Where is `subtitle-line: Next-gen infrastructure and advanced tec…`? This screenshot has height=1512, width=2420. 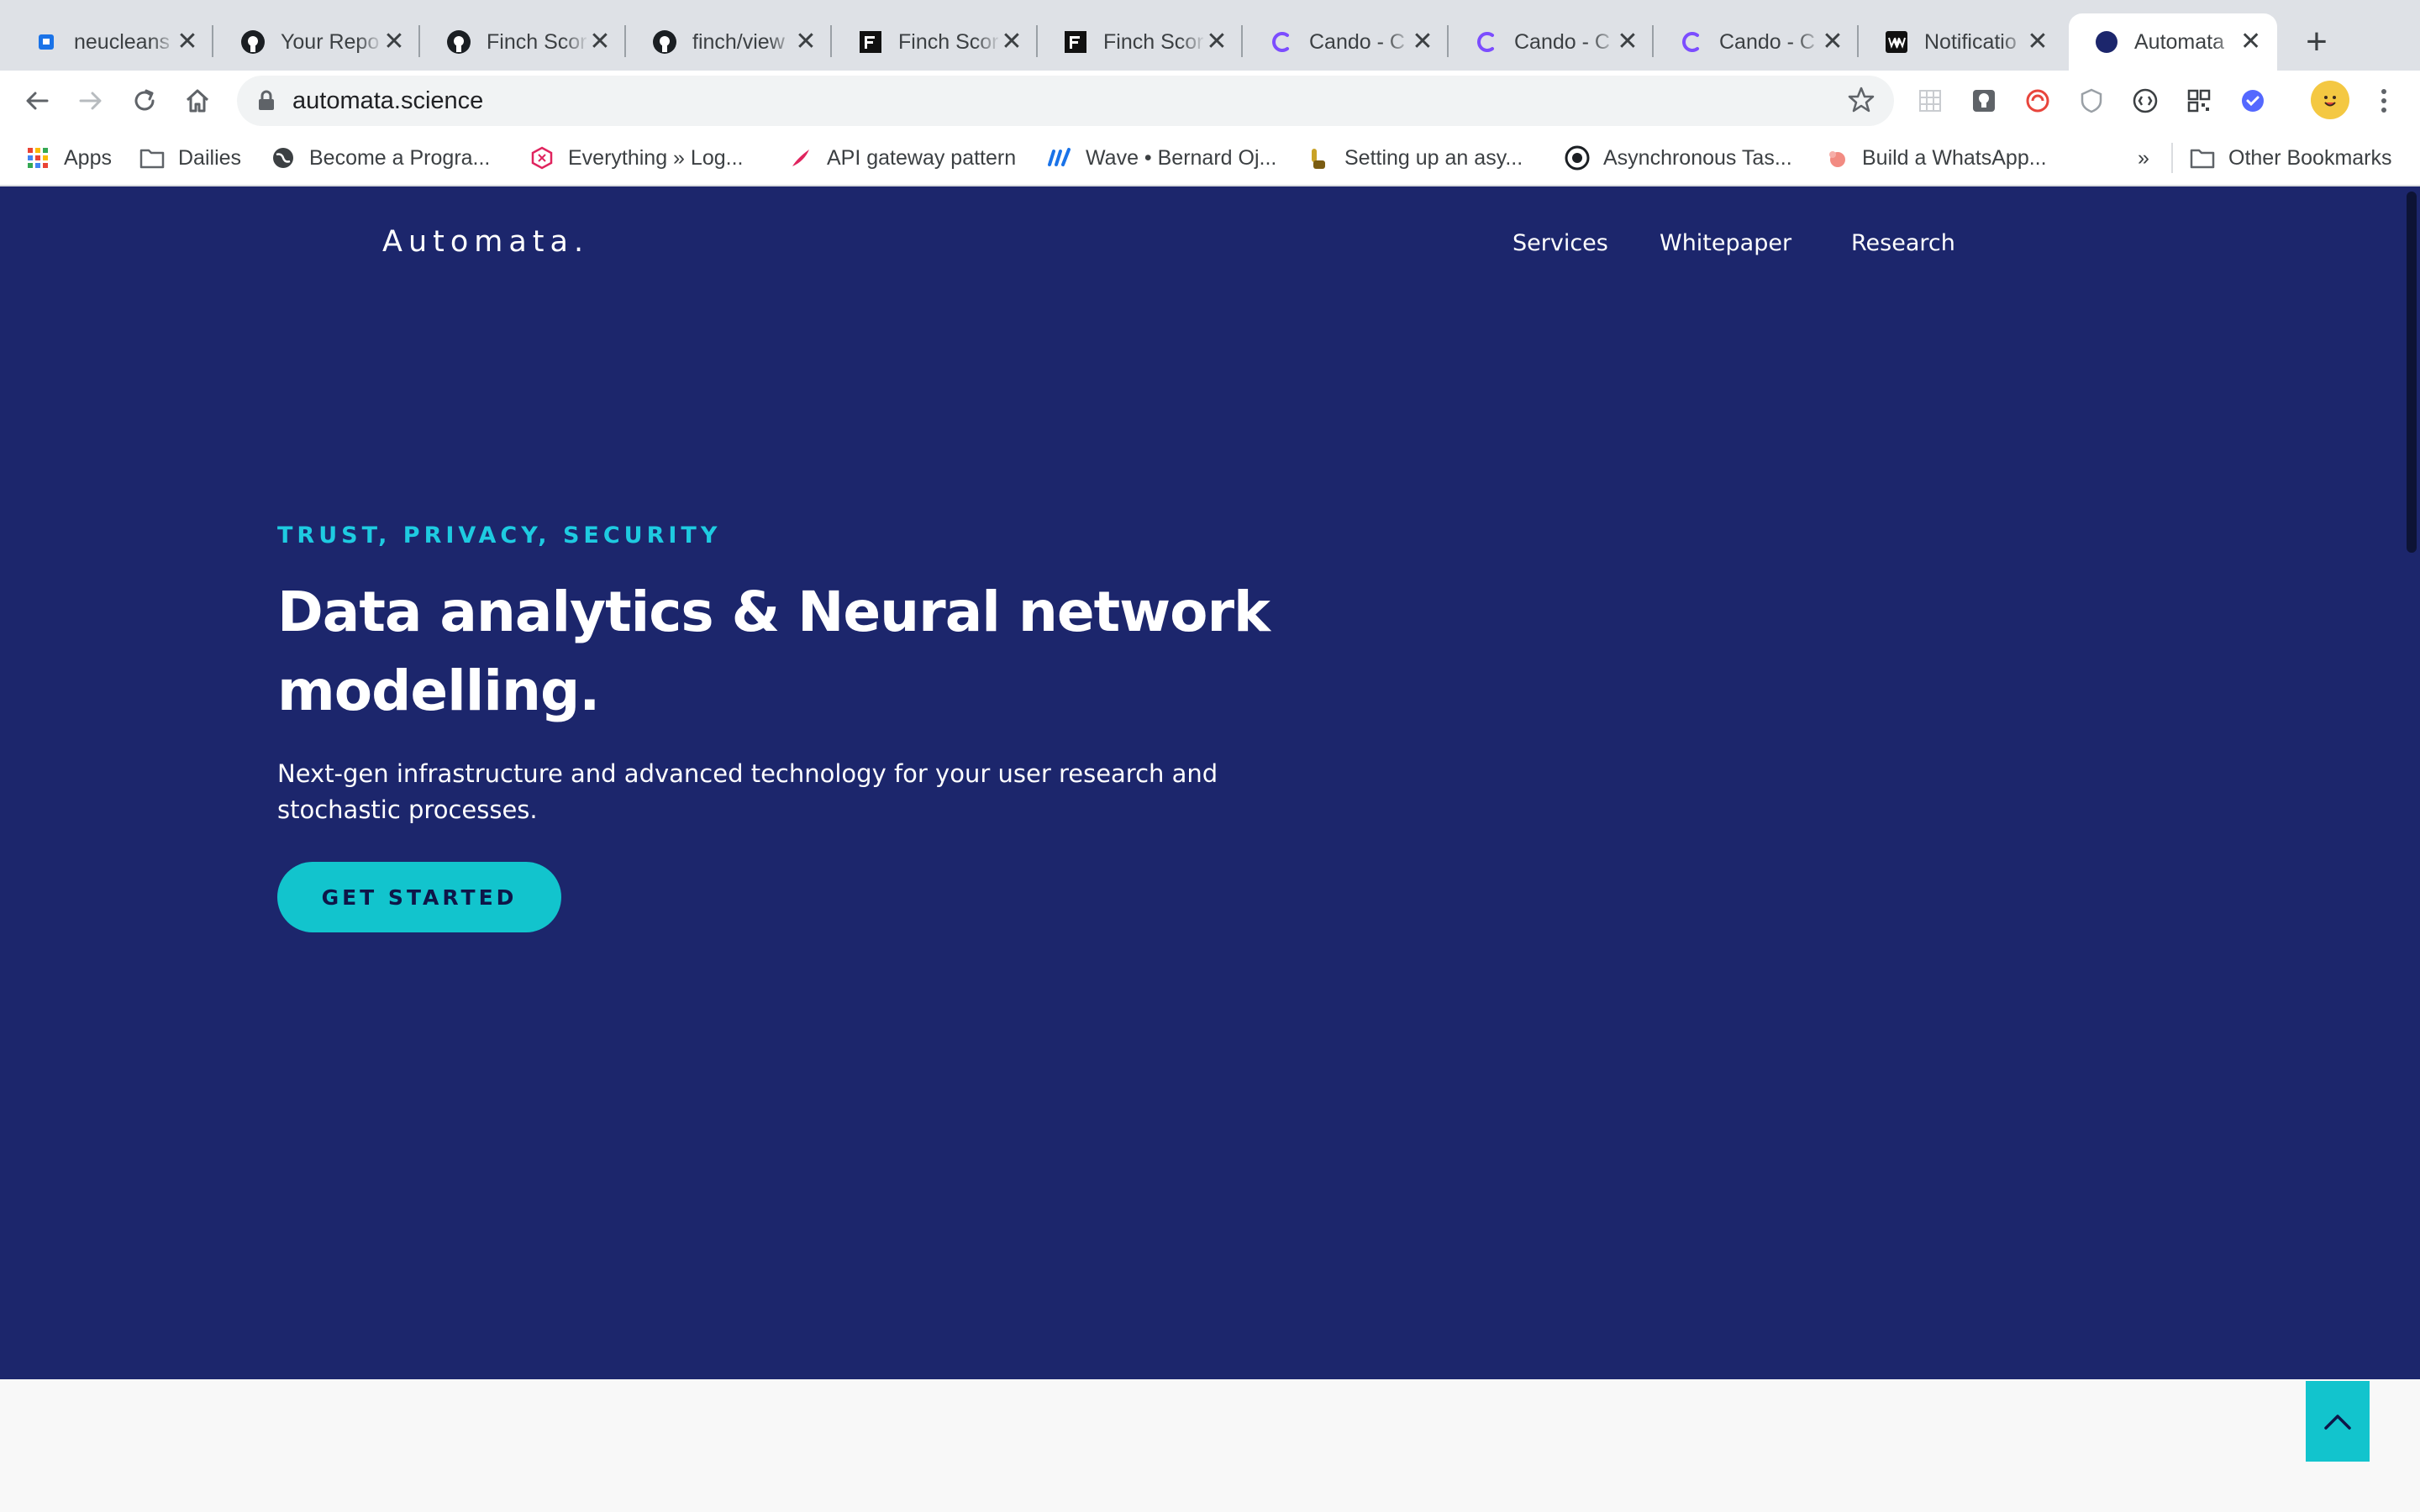 subtitle-line: Next-gen infrastructure and advanced tec… is located at coordinates (748, 773).